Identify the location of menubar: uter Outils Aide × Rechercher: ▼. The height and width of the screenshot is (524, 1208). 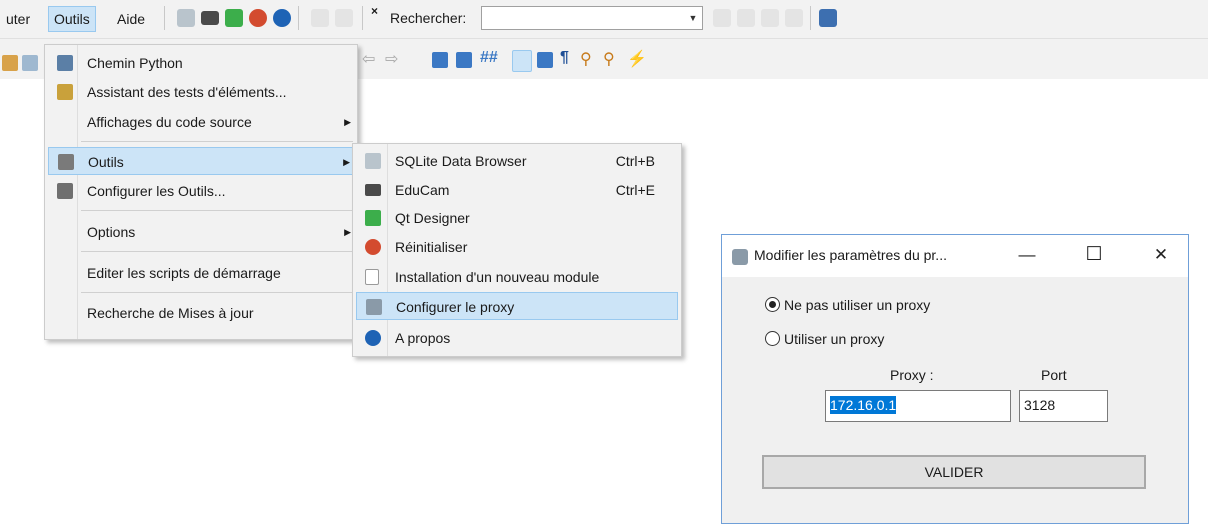
(604, 19).